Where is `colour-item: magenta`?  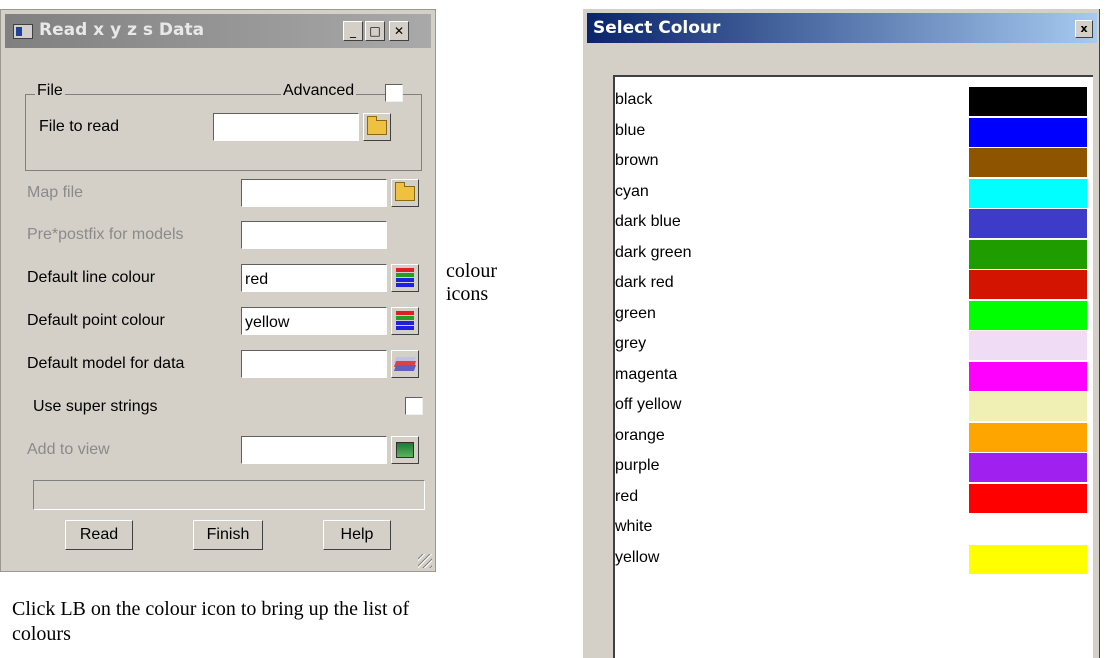 colour-item: magenta is located at coordinates (854, 376).